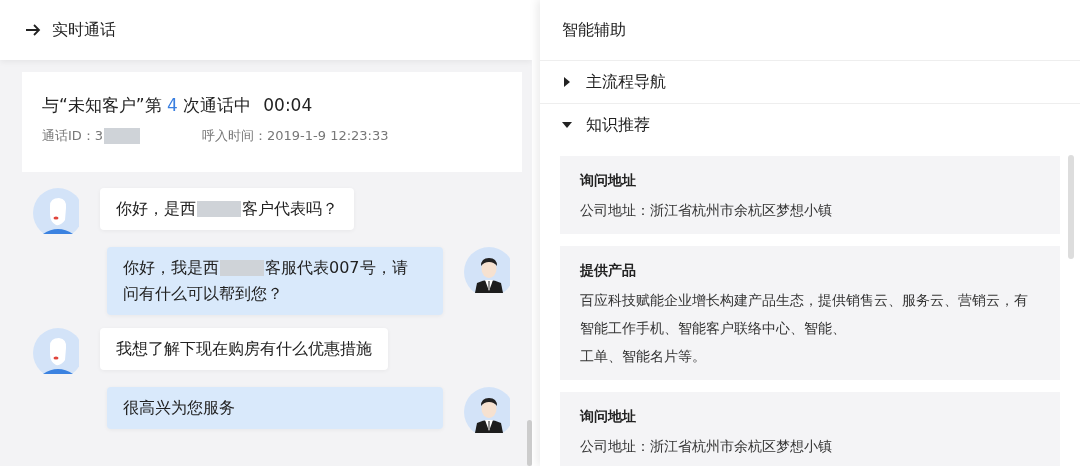 The image size is (1080, 466). I want to click on call-id: 通话ID：3, so click(73, 136).